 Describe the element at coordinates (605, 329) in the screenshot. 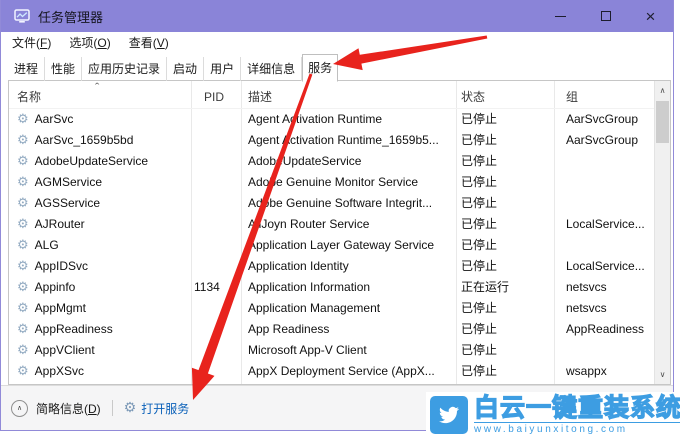

I see `service-group-cell: AppReadiness` at that location.